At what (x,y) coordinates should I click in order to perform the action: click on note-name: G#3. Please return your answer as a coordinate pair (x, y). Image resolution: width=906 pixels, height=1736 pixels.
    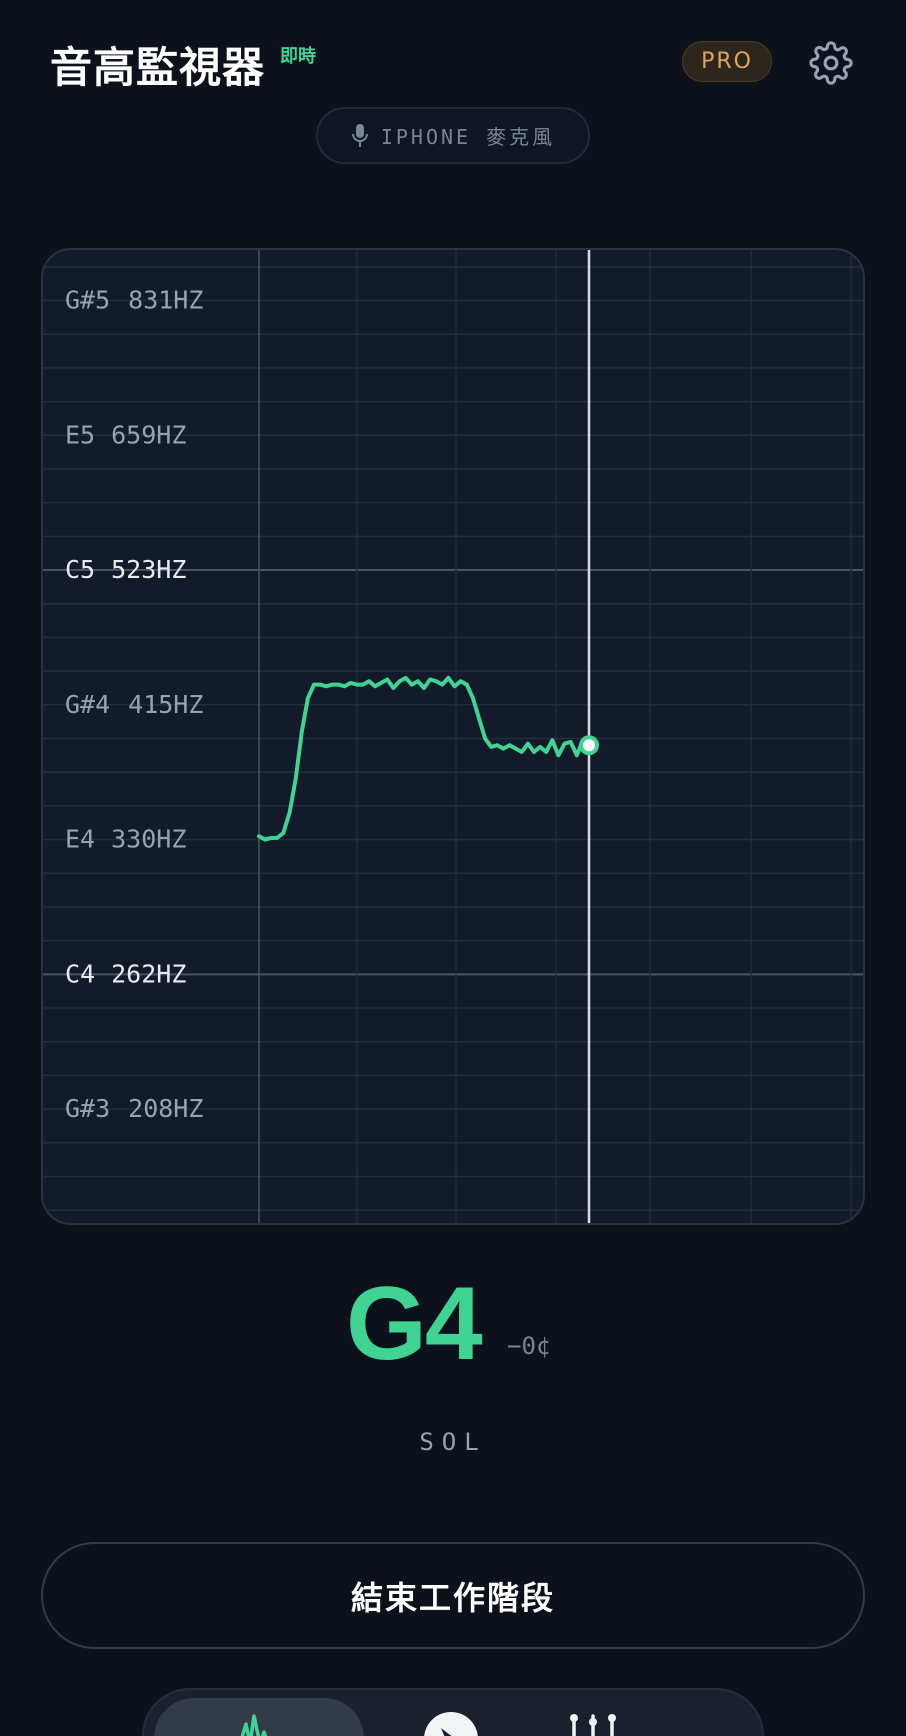
    Looking at the image, I should click on (87, 1108).